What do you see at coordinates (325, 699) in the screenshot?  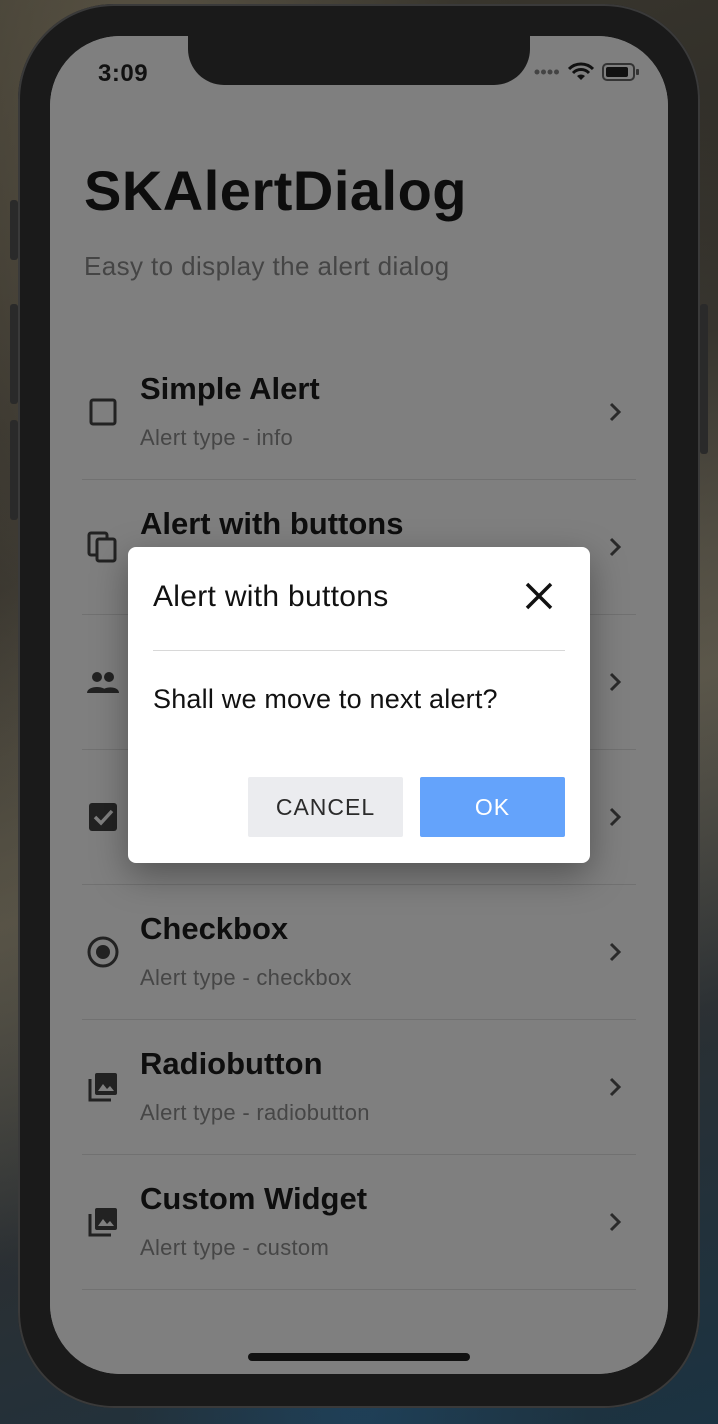 I see `dialog-message: Shall we move to next alert?` at bounding box center [325, 699].